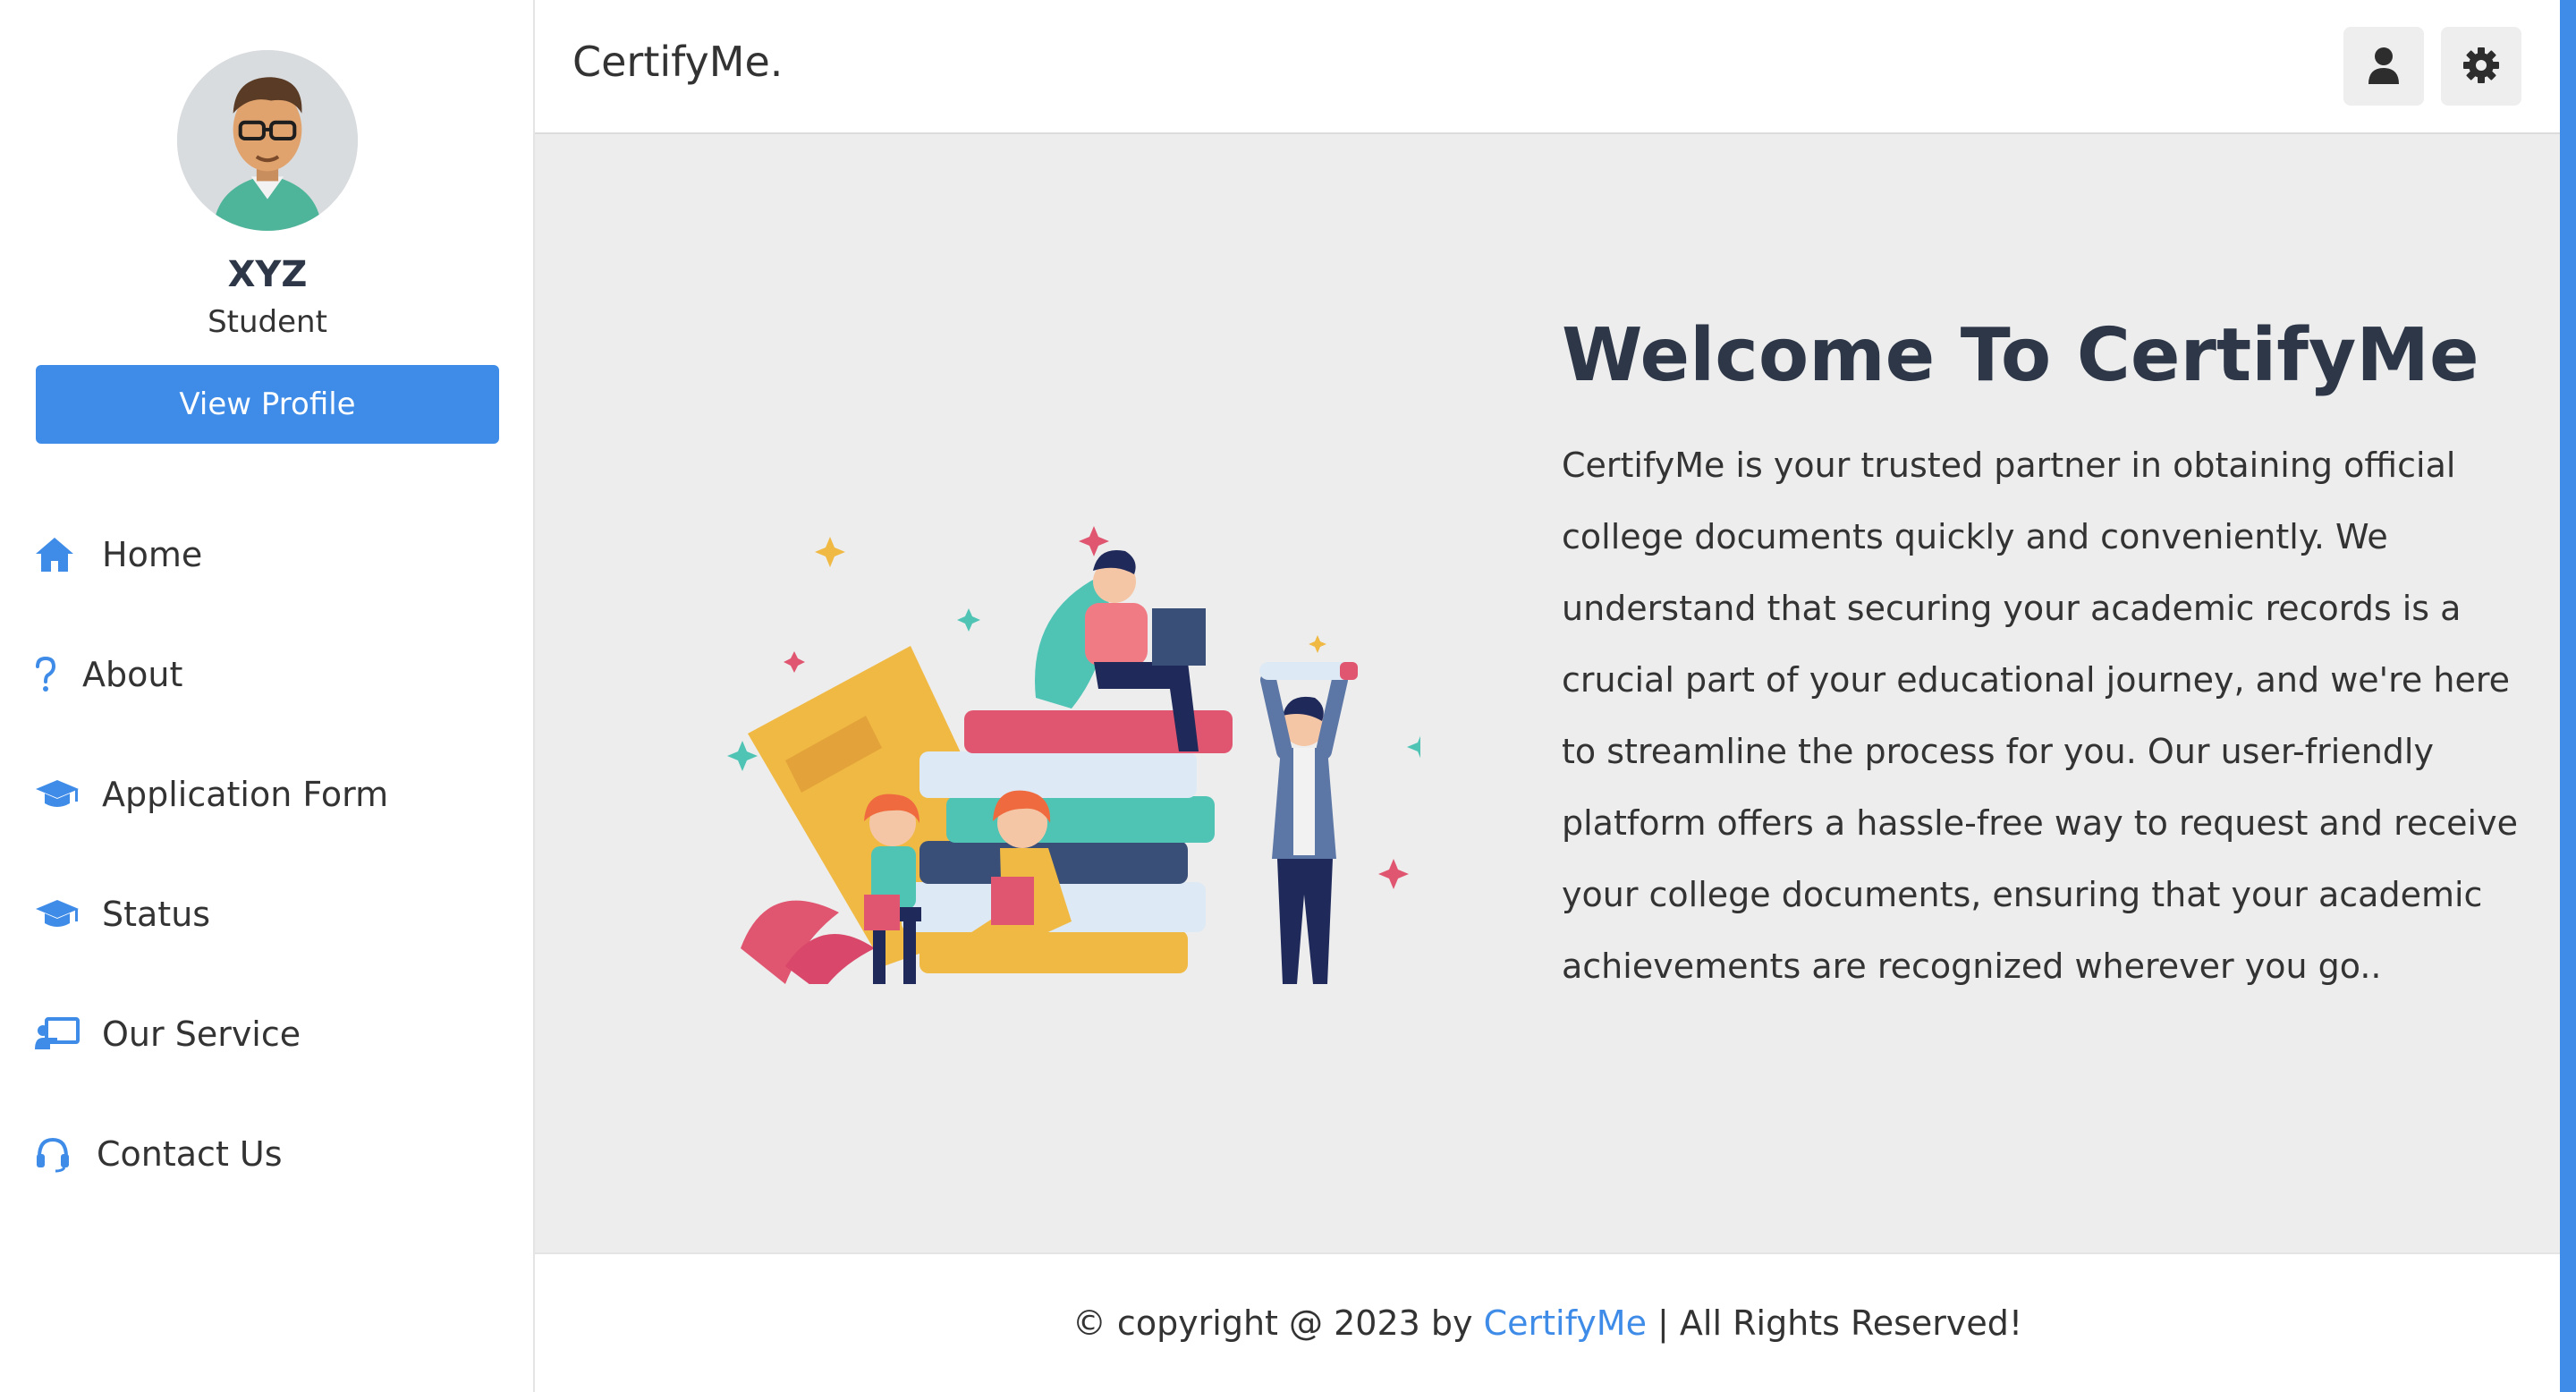 The image size is (2576, 1392). I want to click on avatar-illustration, so click(267, 140).